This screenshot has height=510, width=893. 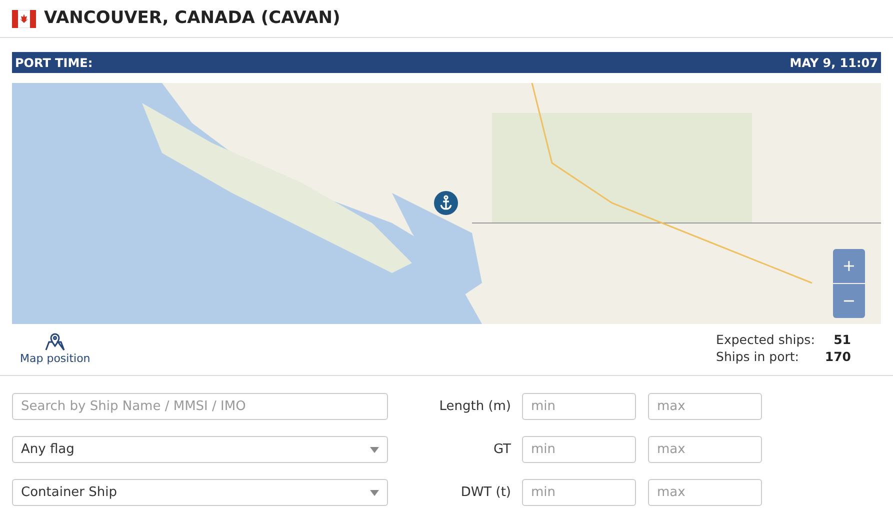 What do you see at coordinates (834, 63) in the screenshot?
I see `port-time-value: MAY 9, 11:07` at bounding box center [834, 63].